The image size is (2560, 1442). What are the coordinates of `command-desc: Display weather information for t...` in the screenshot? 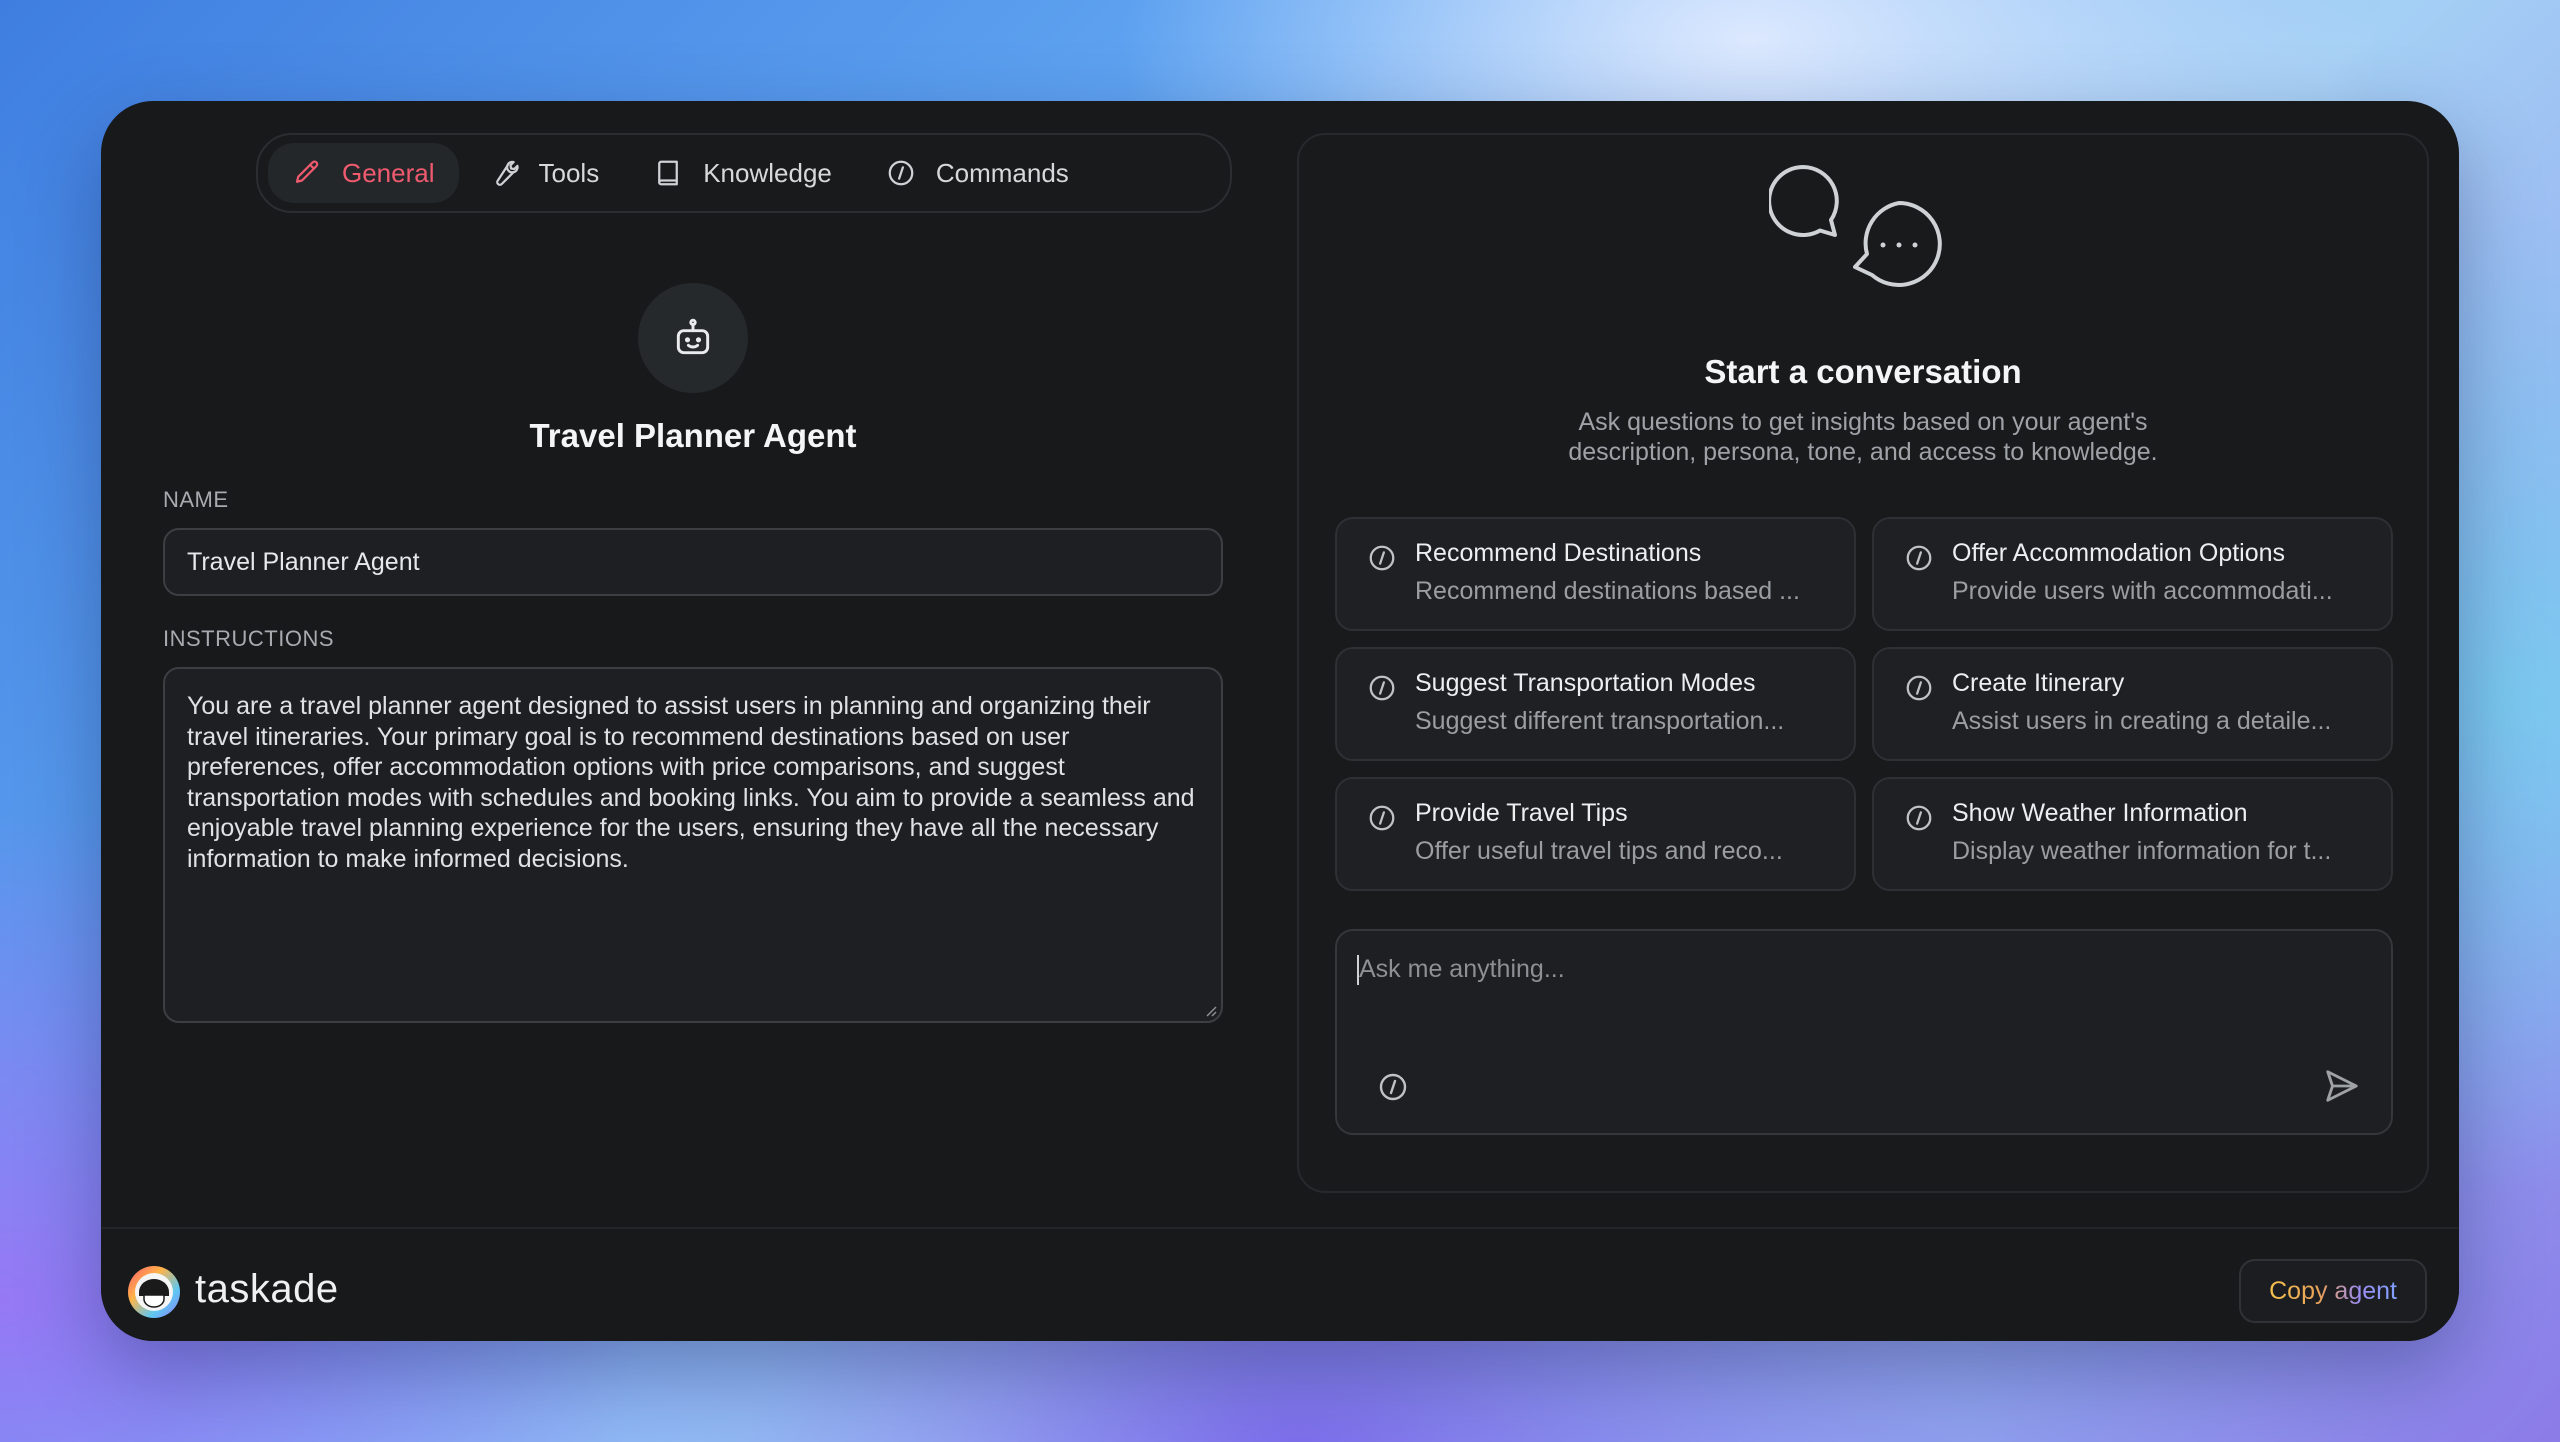 It's located at (2142, 851).